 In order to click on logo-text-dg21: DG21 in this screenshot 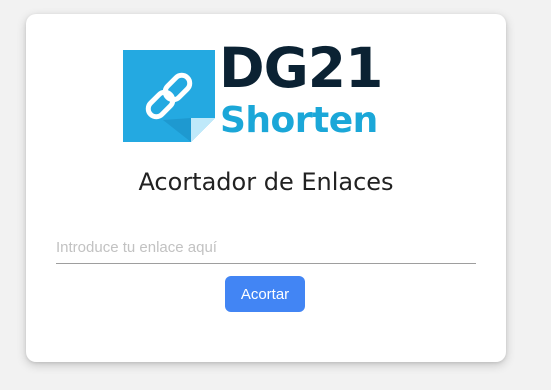, I will do `click(301, 68)`.